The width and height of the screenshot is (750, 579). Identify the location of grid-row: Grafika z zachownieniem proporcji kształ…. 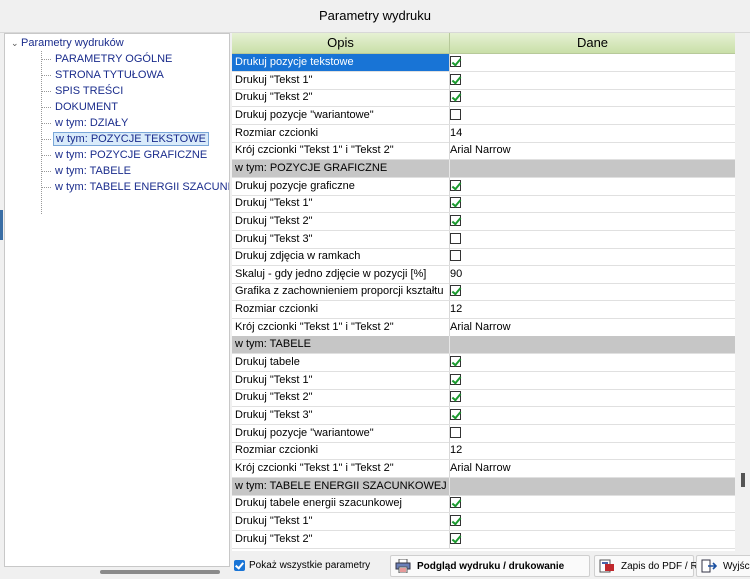
(483, 292).